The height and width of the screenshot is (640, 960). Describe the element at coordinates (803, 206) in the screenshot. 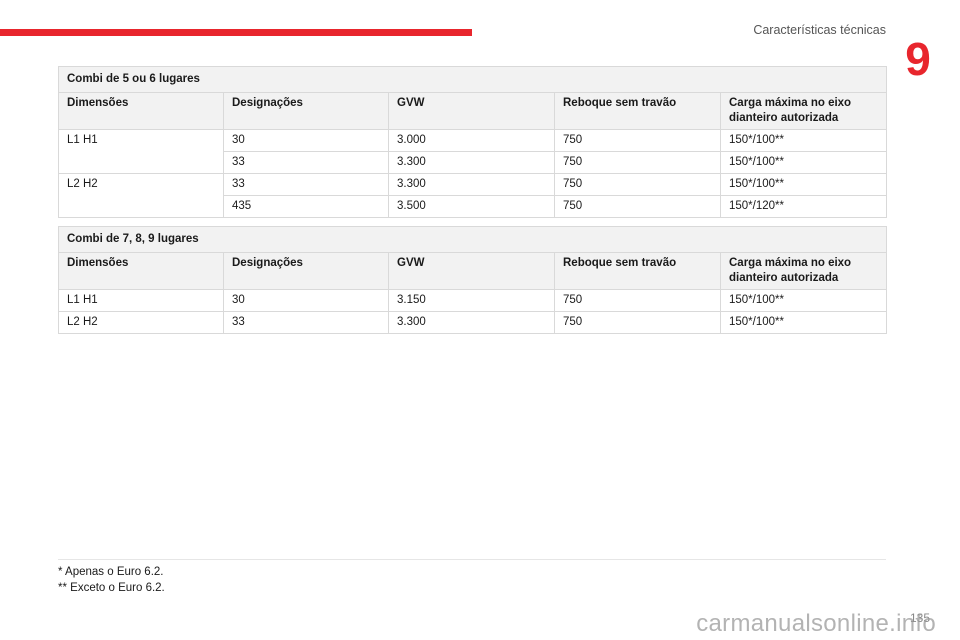

I see `table-cell: 150*/120**` at that location.